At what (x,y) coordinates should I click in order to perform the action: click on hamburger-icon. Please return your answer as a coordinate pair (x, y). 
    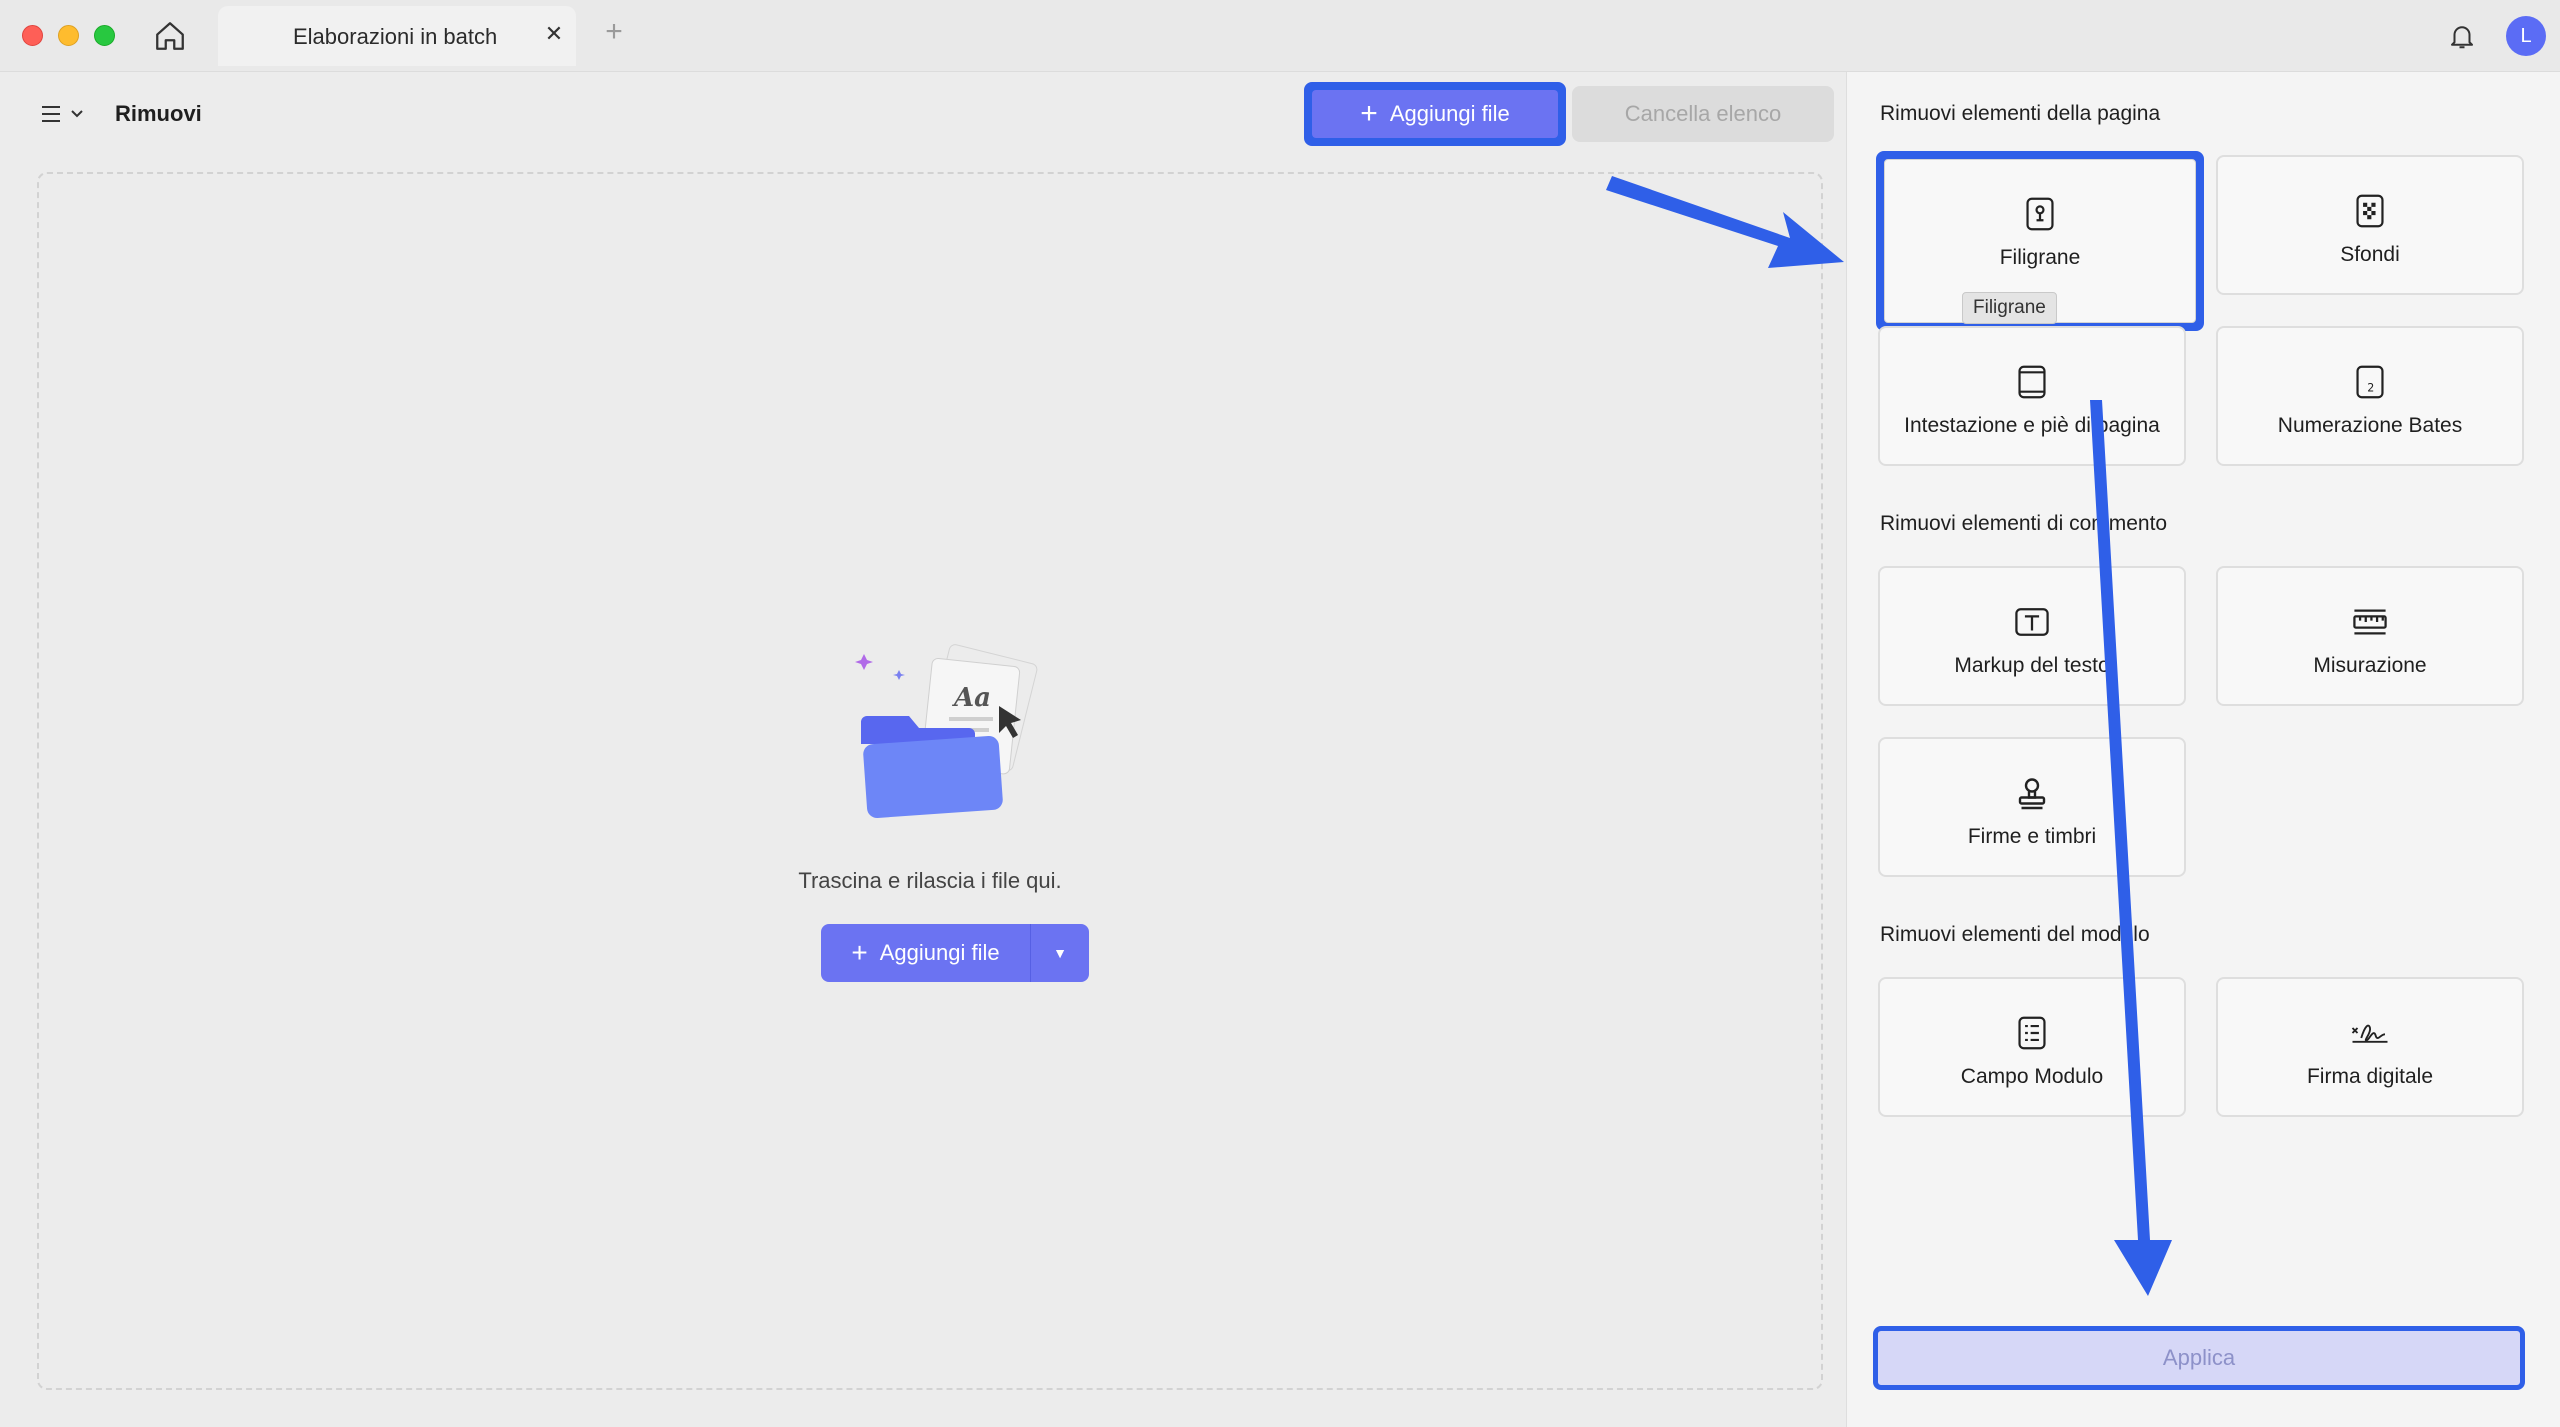
    Looking at the image, I should click on (51, 114).